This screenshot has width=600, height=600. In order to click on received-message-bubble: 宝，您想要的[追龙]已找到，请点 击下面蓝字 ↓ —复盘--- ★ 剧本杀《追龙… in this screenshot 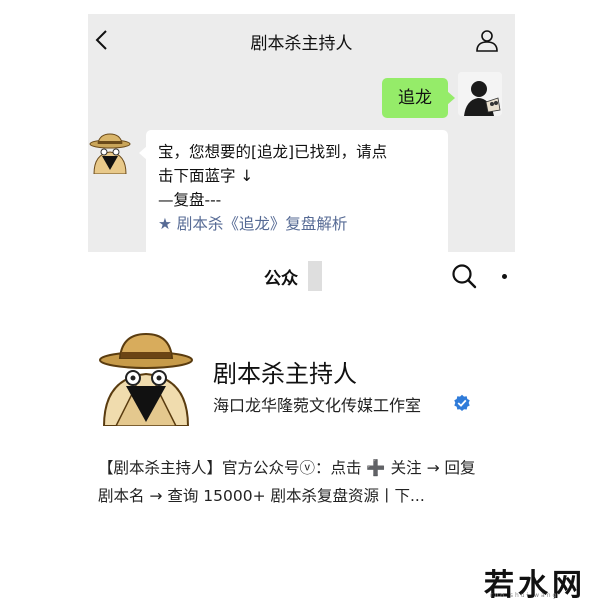, I will do `click(293, 191)`.